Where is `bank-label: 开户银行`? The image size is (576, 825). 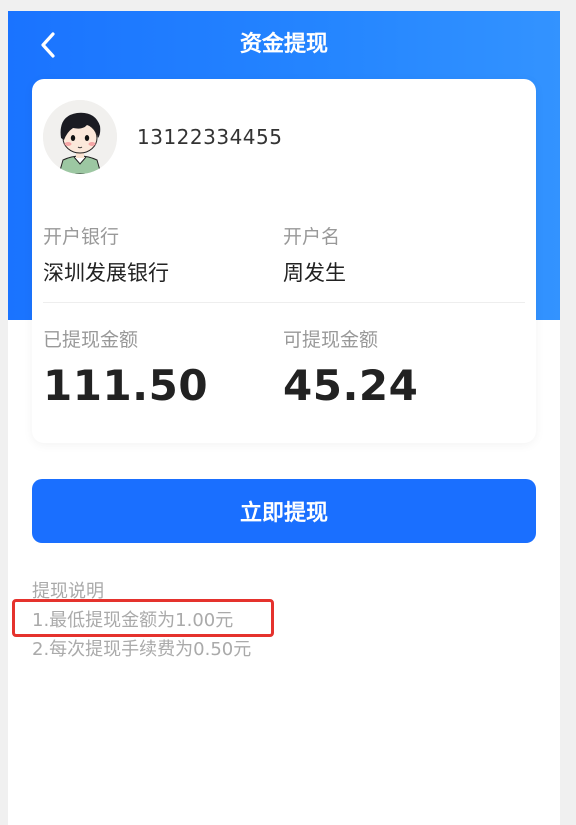
bank-label: 开户银行 is located at coordinates (81, 237).